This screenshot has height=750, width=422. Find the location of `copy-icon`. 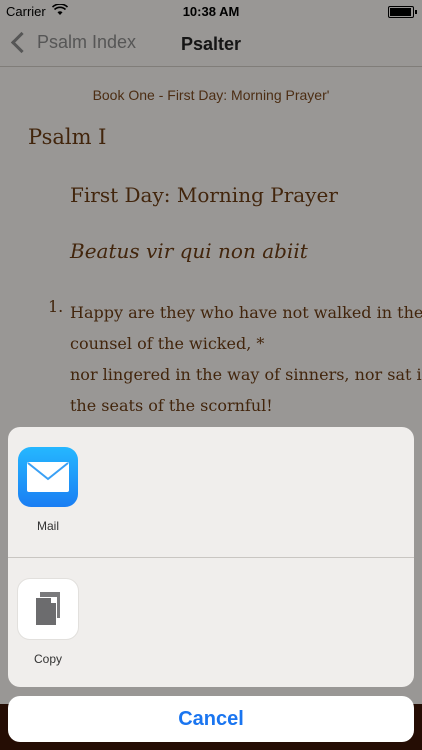

copy-icon is located at coordinates (48, 609).